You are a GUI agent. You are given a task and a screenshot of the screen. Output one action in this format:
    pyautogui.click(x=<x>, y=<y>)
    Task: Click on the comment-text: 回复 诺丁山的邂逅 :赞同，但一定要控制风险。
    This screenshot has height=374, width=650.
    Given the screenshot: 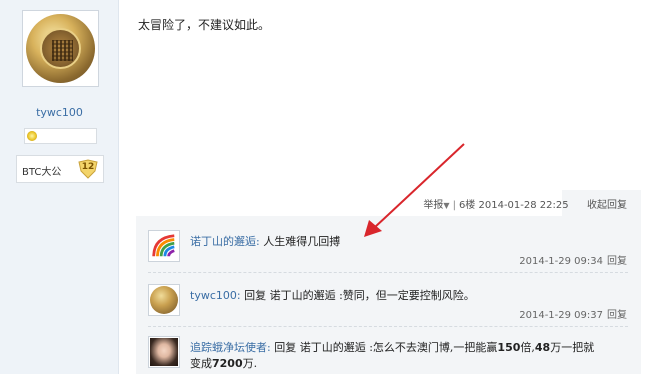 What is the action you would take?
    pyautogui.click(x=359, y=295)
    